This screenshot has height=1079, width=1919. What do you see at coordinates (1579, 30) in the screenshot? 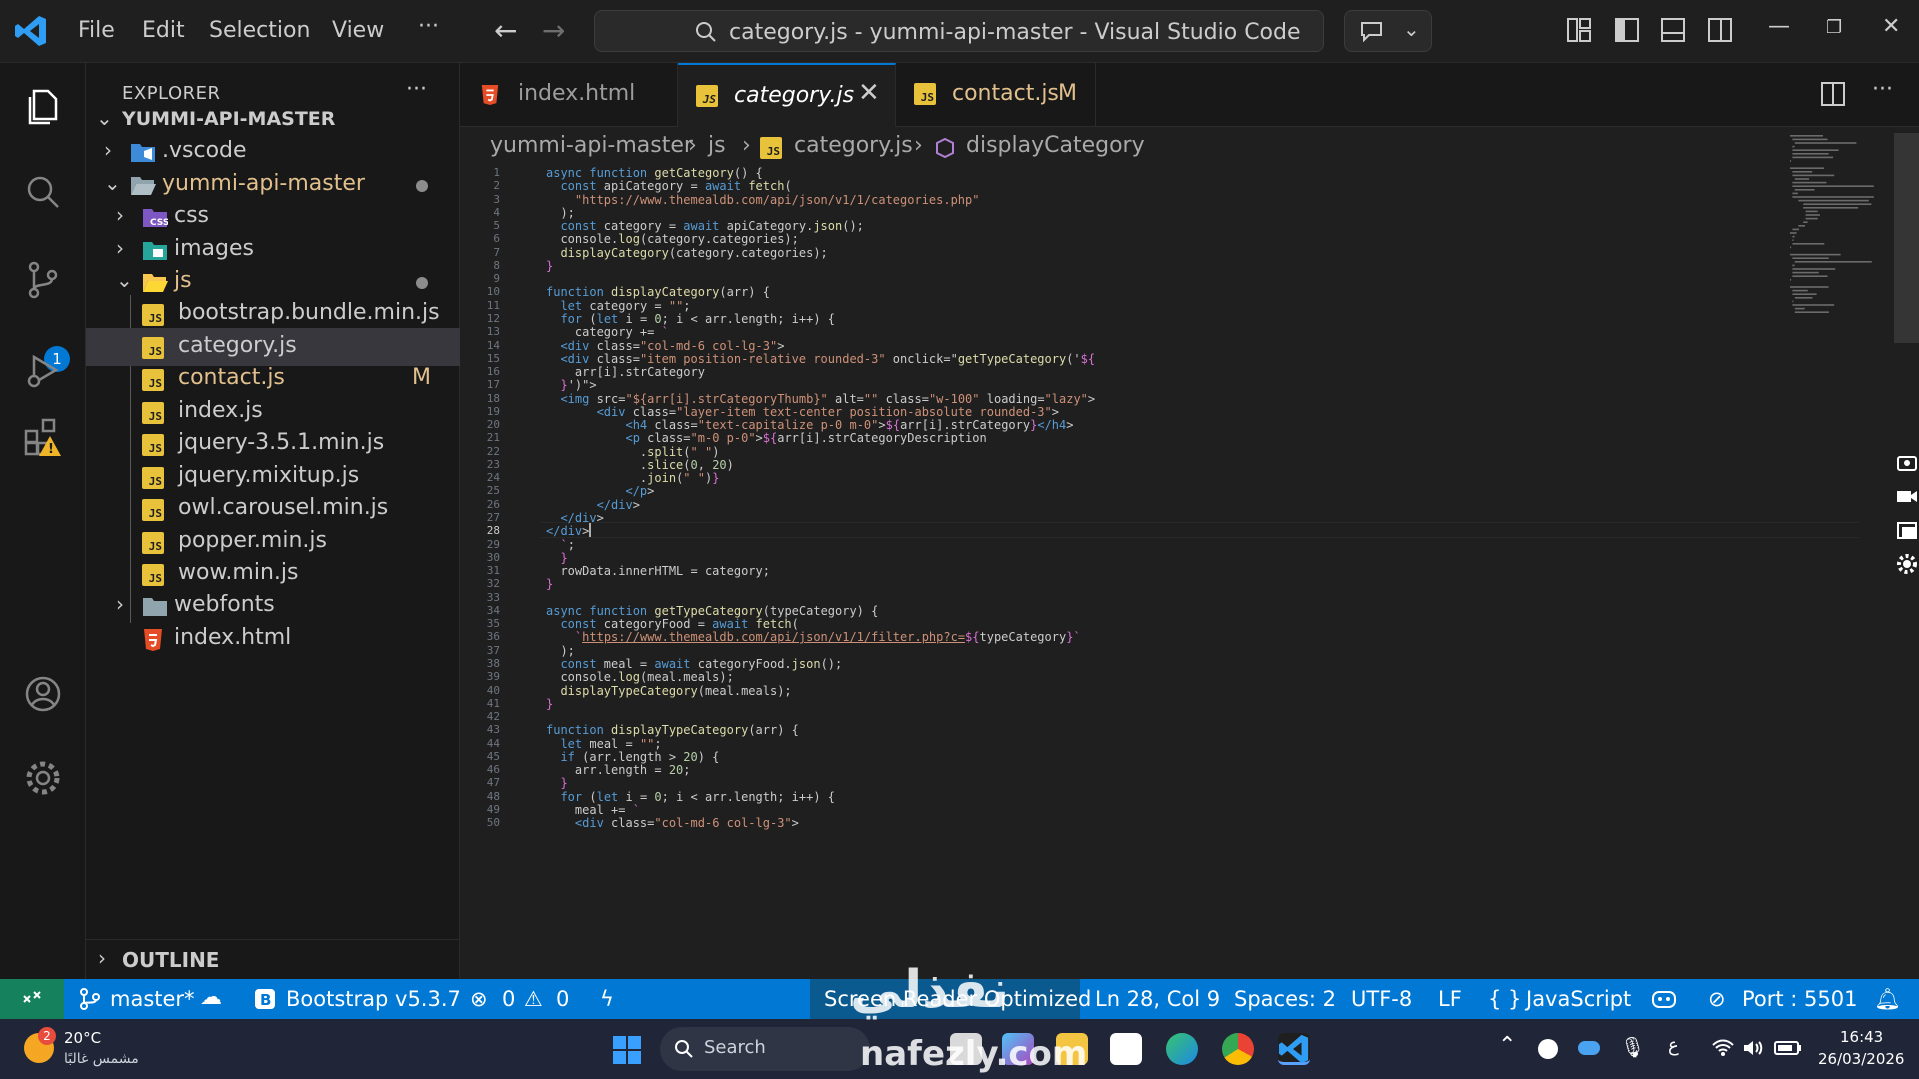
I see `customize-layout-icon` at bounding box center [1579, 30].